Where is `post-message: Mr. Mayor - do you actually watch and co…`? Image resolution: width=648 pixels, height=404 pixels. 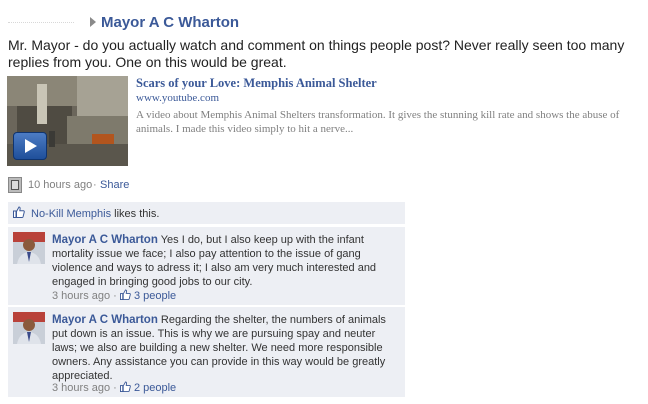
post-message: Mr. Mayor - do you actually watch and co… is located at coordinates (316, 53).